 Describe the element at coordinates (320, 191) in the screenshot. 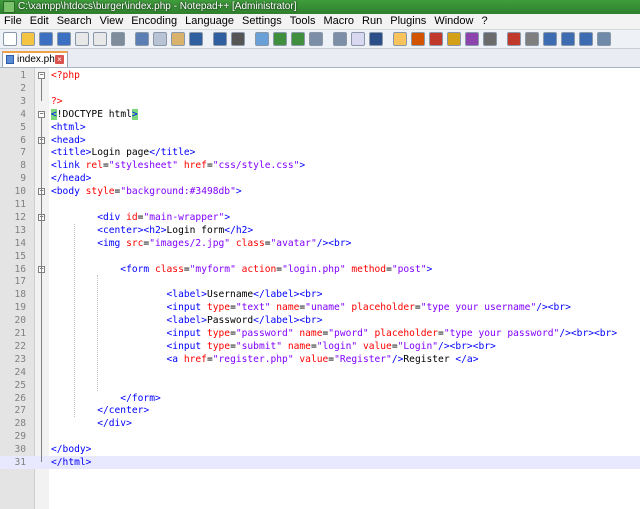

I see `code-line: 10 <body style="background:#3498db">` at that location.